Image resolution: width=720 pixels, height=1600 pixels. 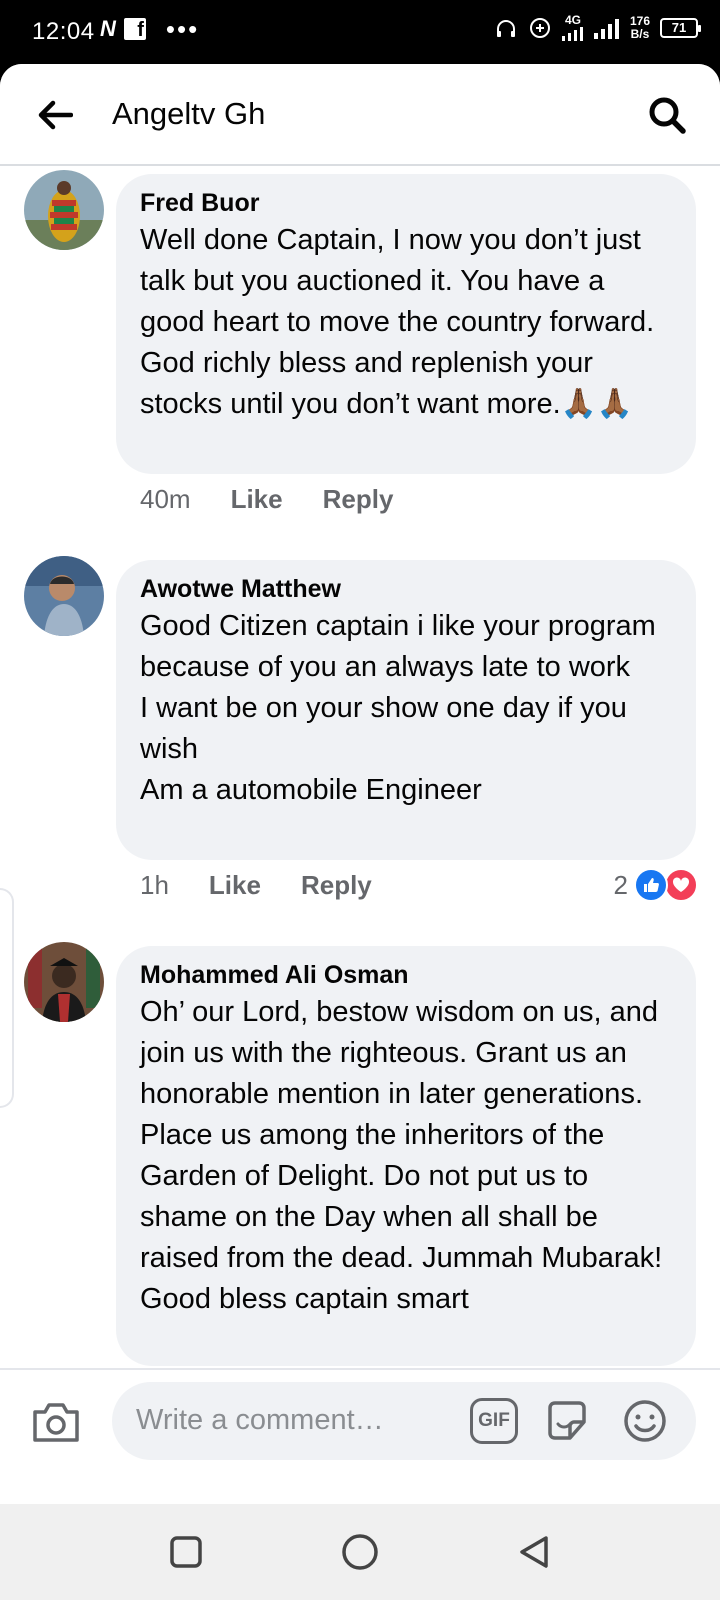 I want to click on emoji-button, so click(x=645, y=1421).